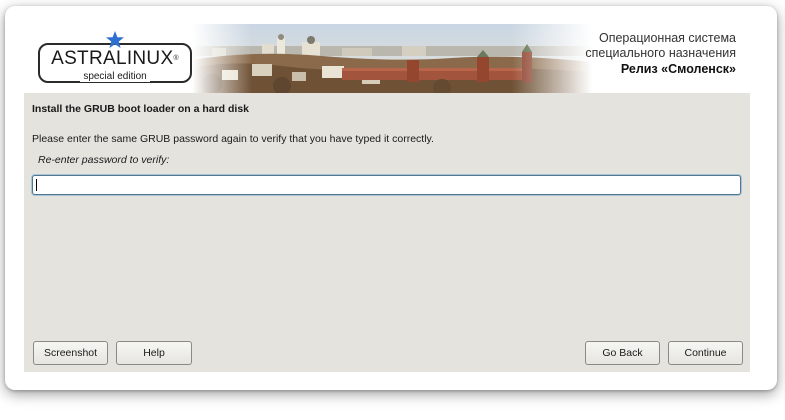 The height and width of the screenshot is (420, 785). I want to click on logo-registered-mark: ®, so click(176, 58).